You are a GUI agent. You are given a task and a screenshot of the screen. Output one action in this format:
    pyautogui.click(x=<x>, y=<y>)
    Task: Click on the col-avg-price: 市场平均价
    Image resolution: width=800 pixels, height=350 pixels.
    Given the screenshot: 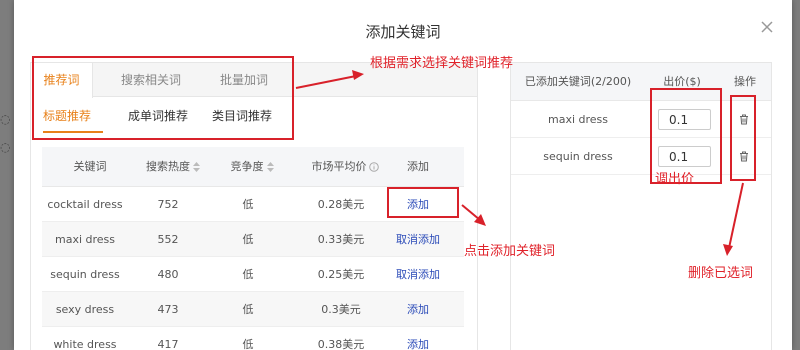 What is the action you would take?
    pyautogui.click(x=345, y=167)
    